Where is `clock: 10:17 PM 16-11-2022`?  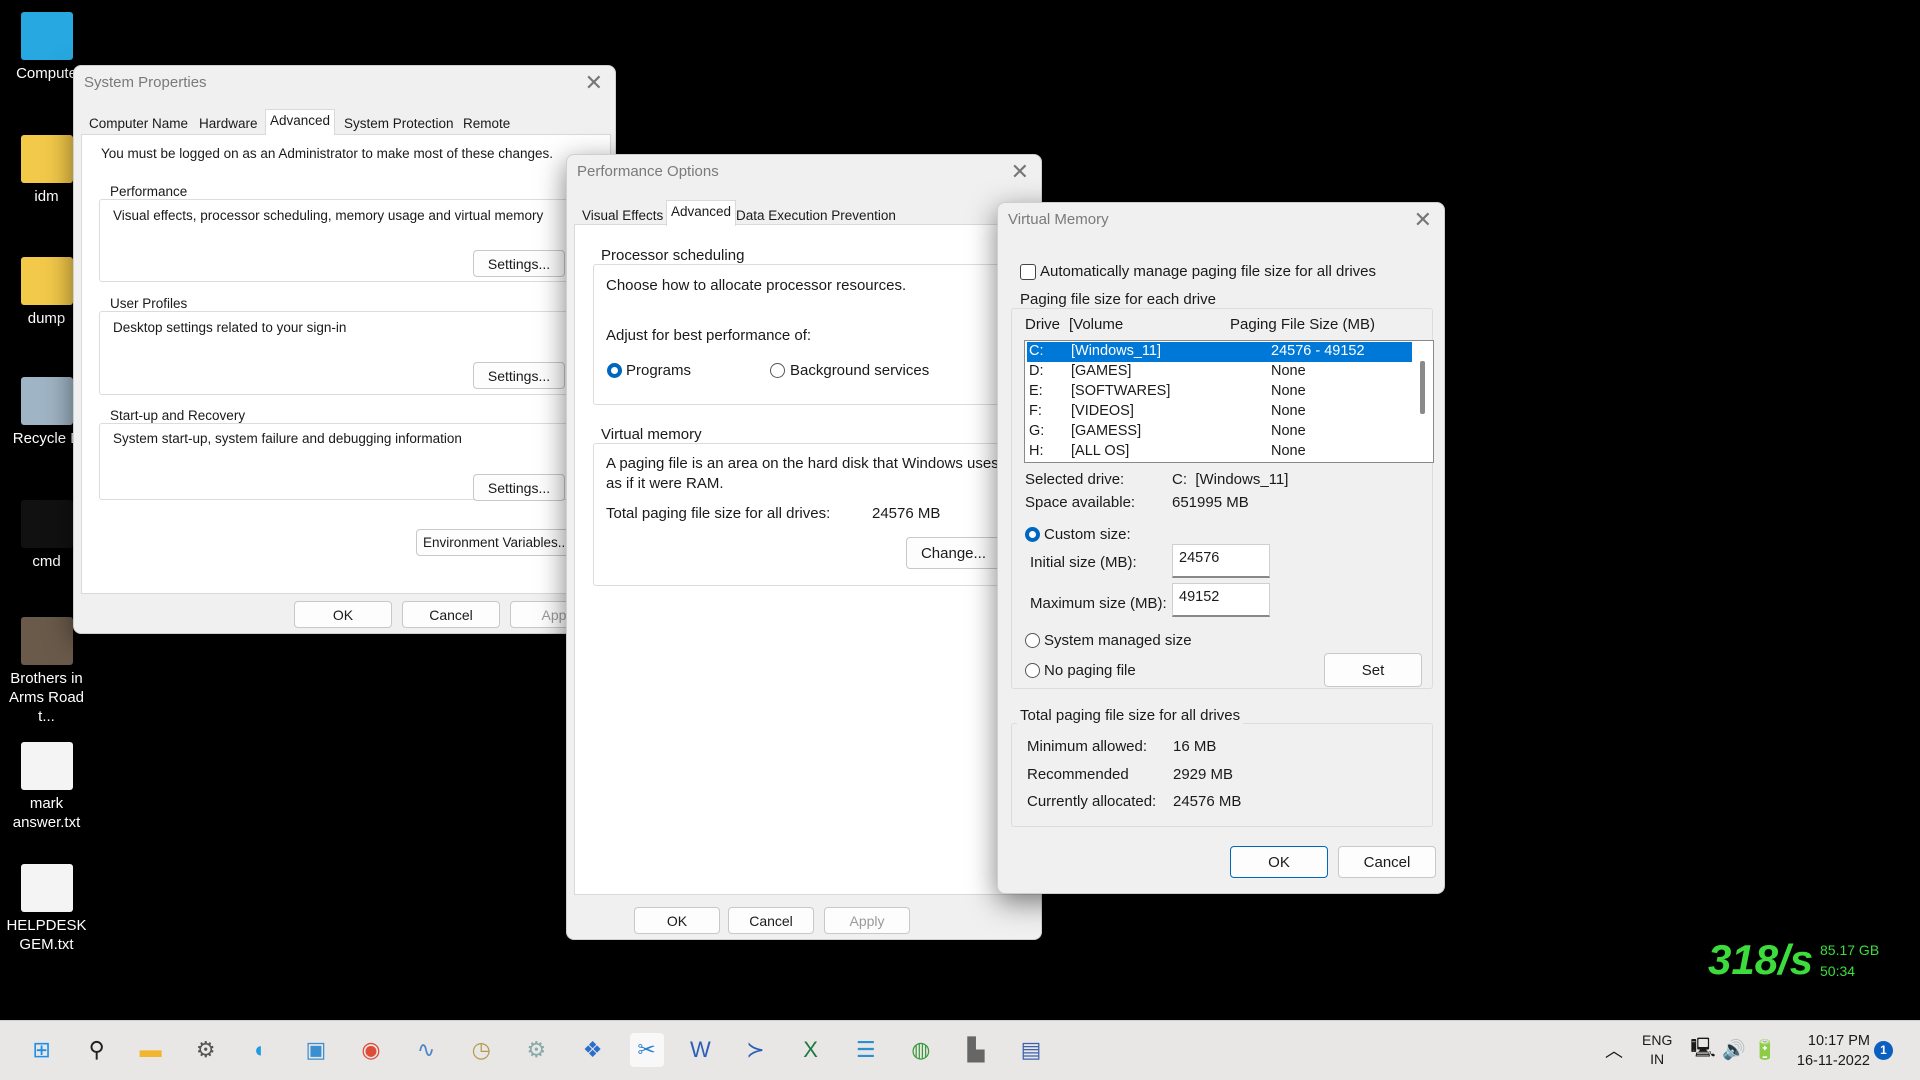
clock: 10:17 PM 16-11-2022 is located at coordinates (1830, 1051).